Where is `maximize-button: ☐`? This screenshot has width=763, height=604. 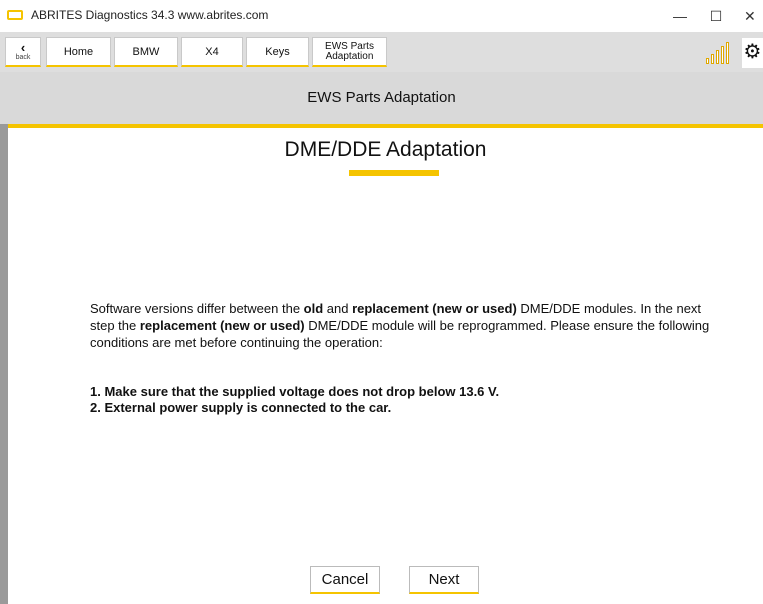 maximize-button: ☐ is located at coordinates (716, 16).